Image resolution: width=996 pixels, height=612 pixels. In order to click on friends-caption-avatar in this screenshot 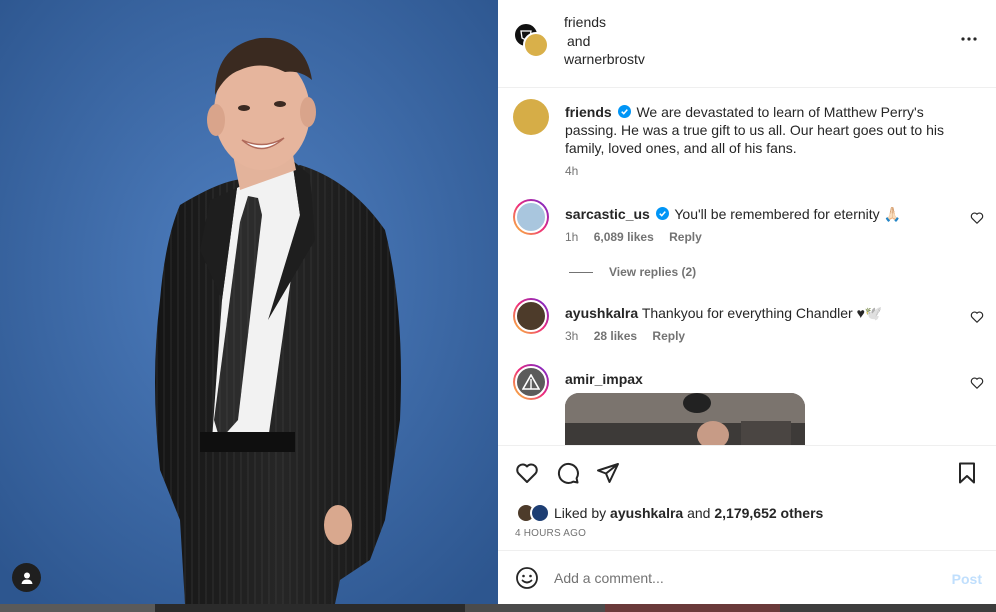, I will do `click(531, 117)`.